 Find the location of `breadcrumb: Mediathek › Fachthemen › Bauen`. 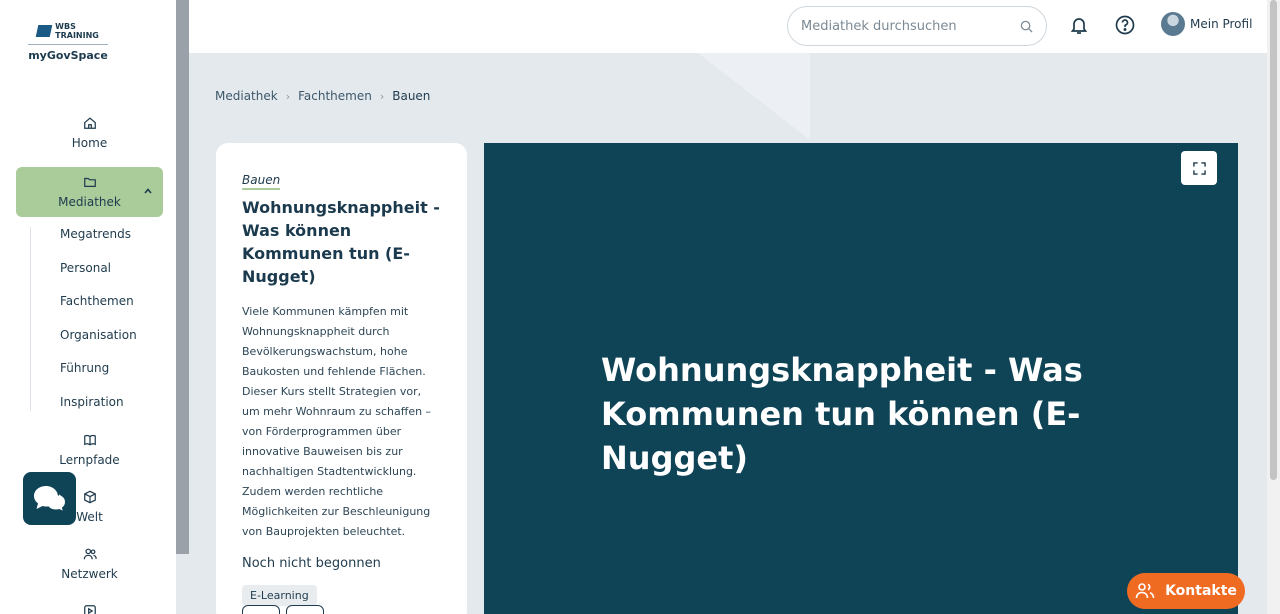

breadcrumb: Mediathek › Fachthemen › Bauen is located at coordinates (322, 96).